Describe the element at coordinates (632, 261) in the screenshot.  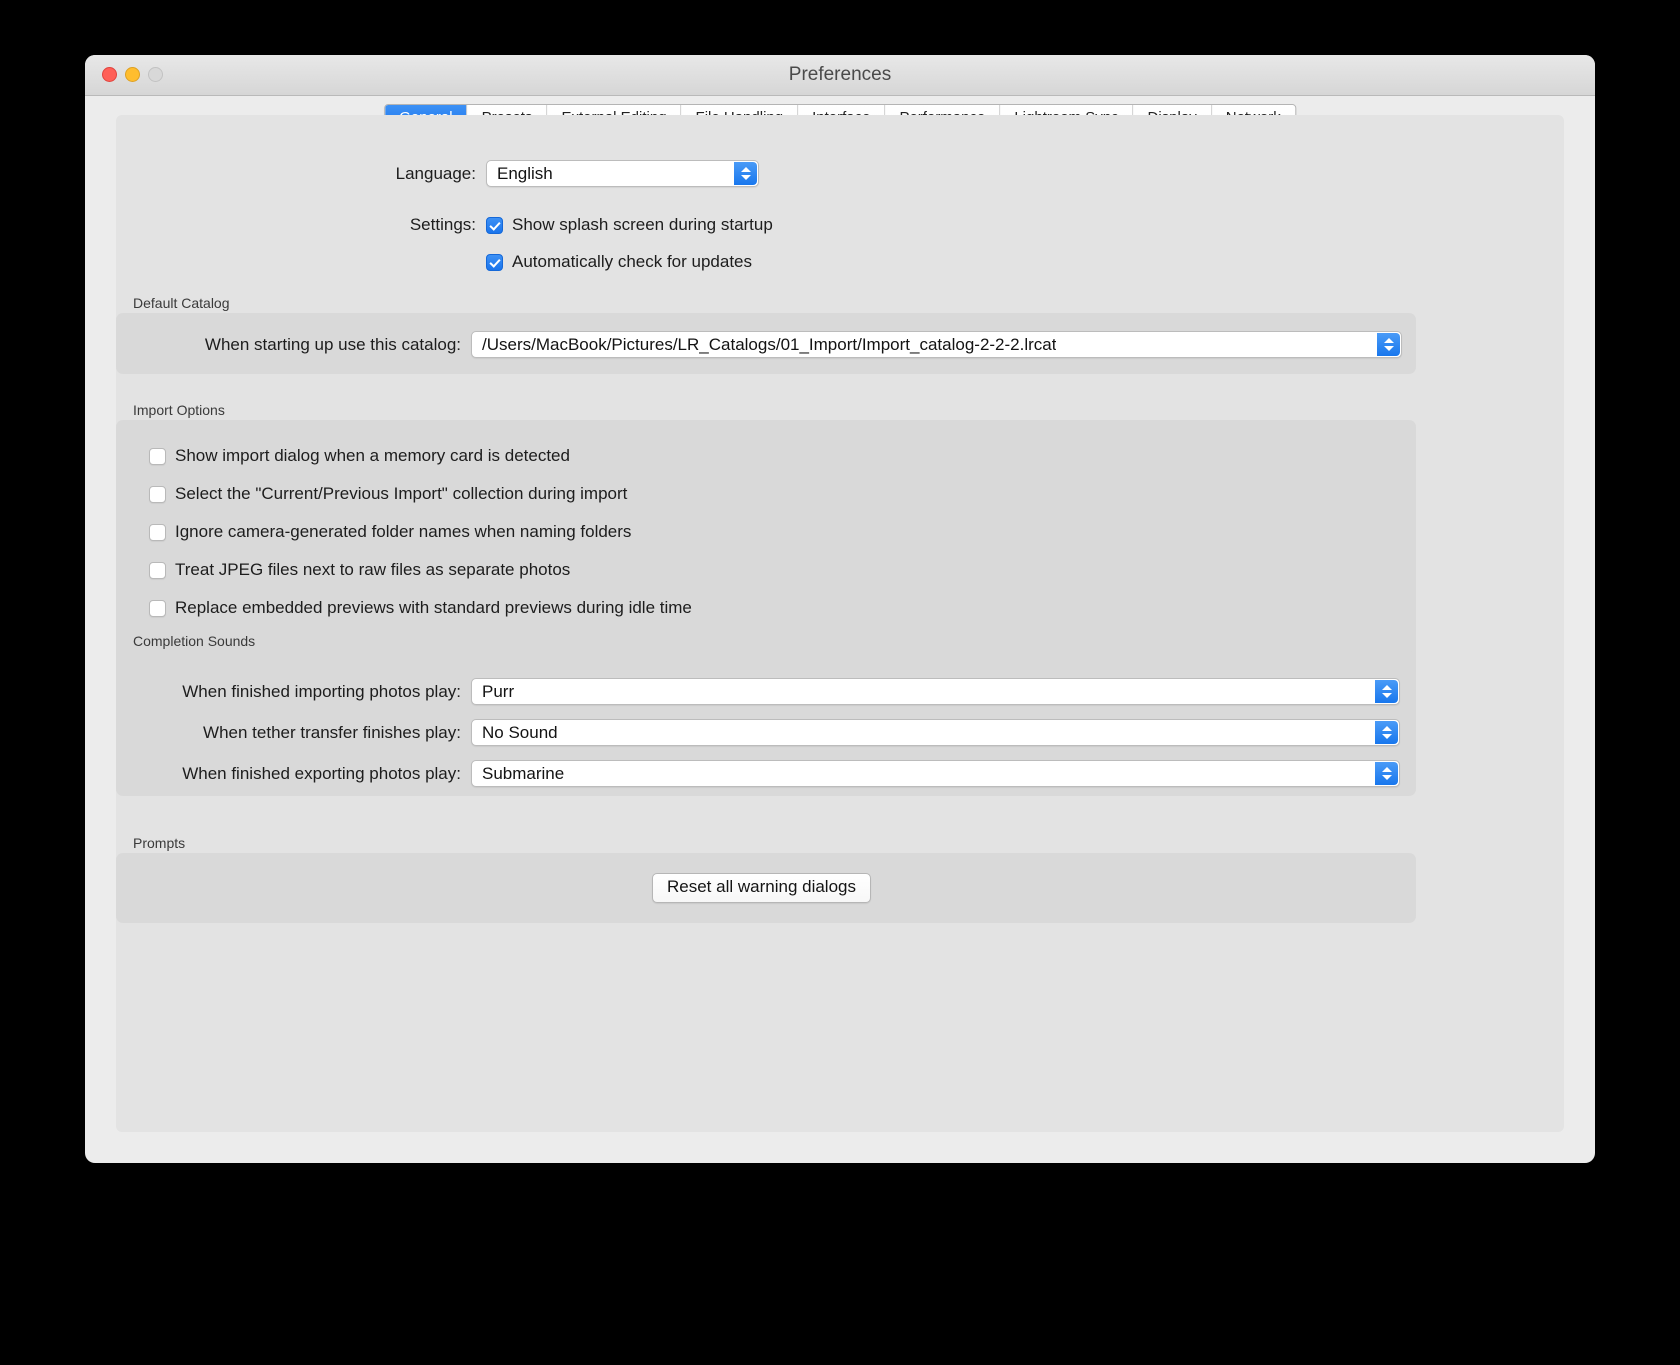
I see `checkbox-label: Automatically check for updates` at that location.